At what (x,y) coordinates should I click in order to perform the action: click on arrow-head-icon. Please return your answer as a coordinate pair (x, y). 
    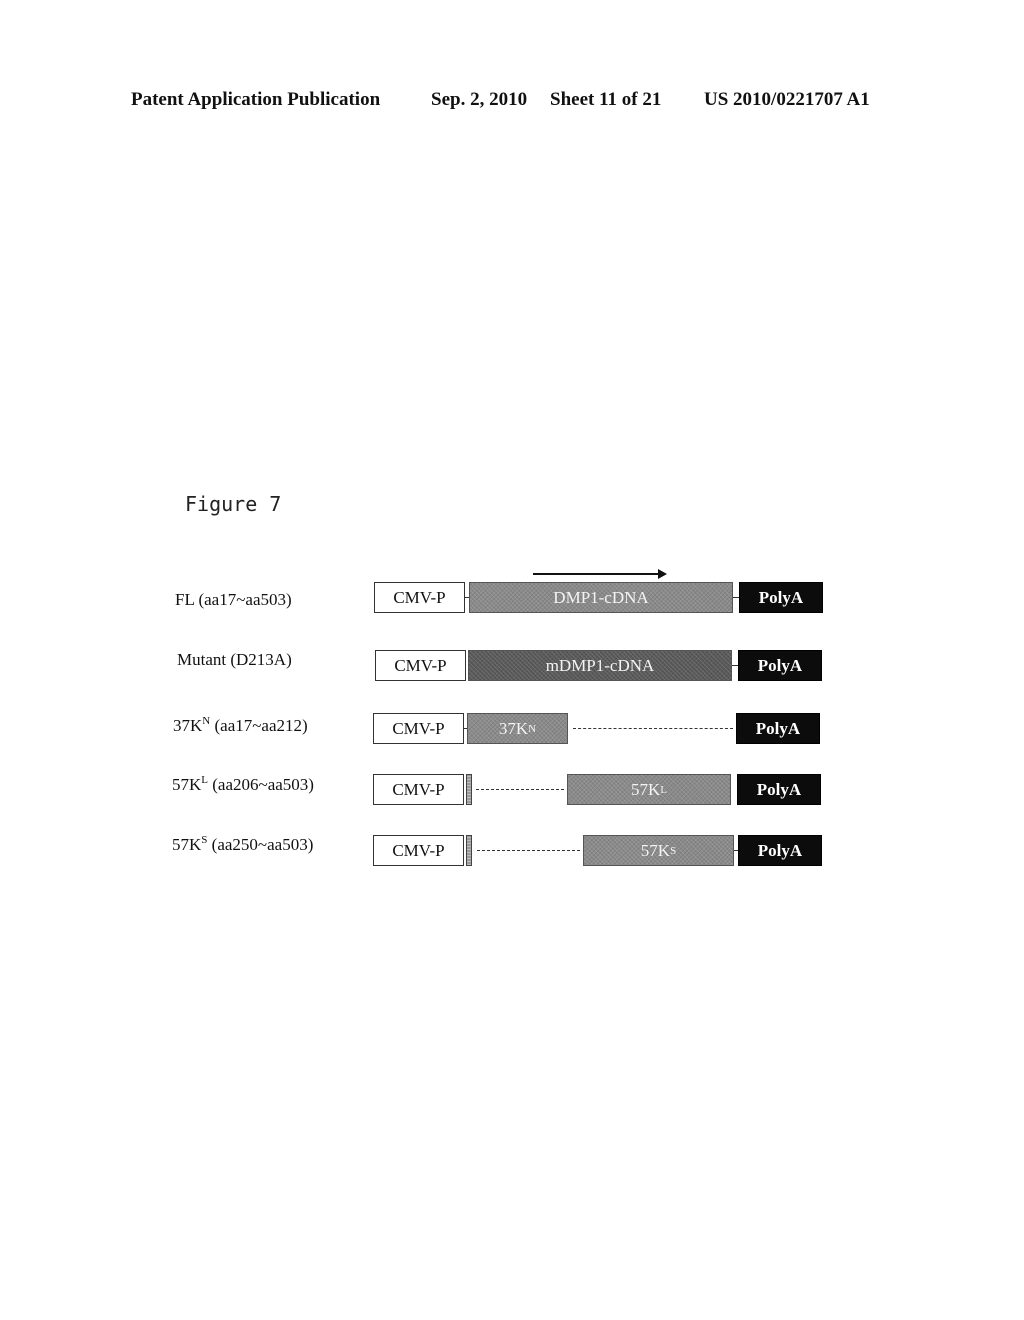
    Looking at the image, I should click on (662, 574).